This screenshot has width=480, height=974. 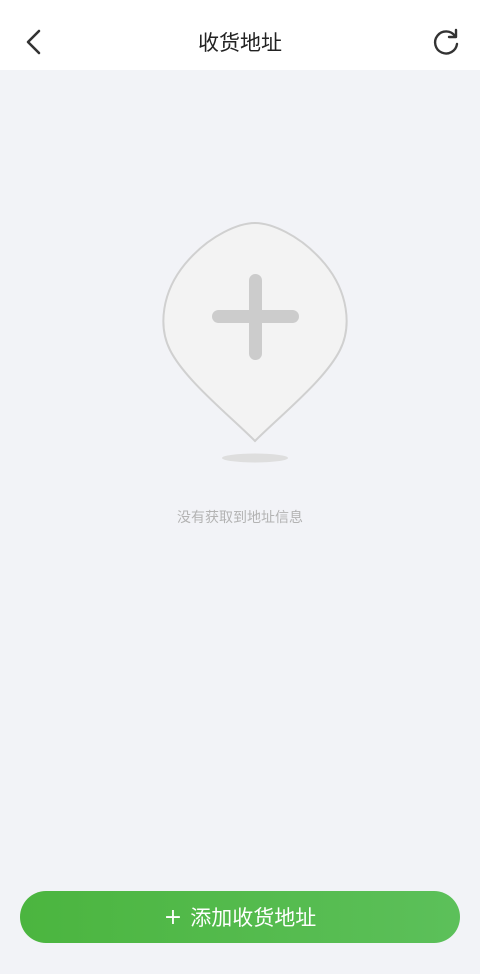 I want to click on refresh-icon, so click(x=446, y=41).